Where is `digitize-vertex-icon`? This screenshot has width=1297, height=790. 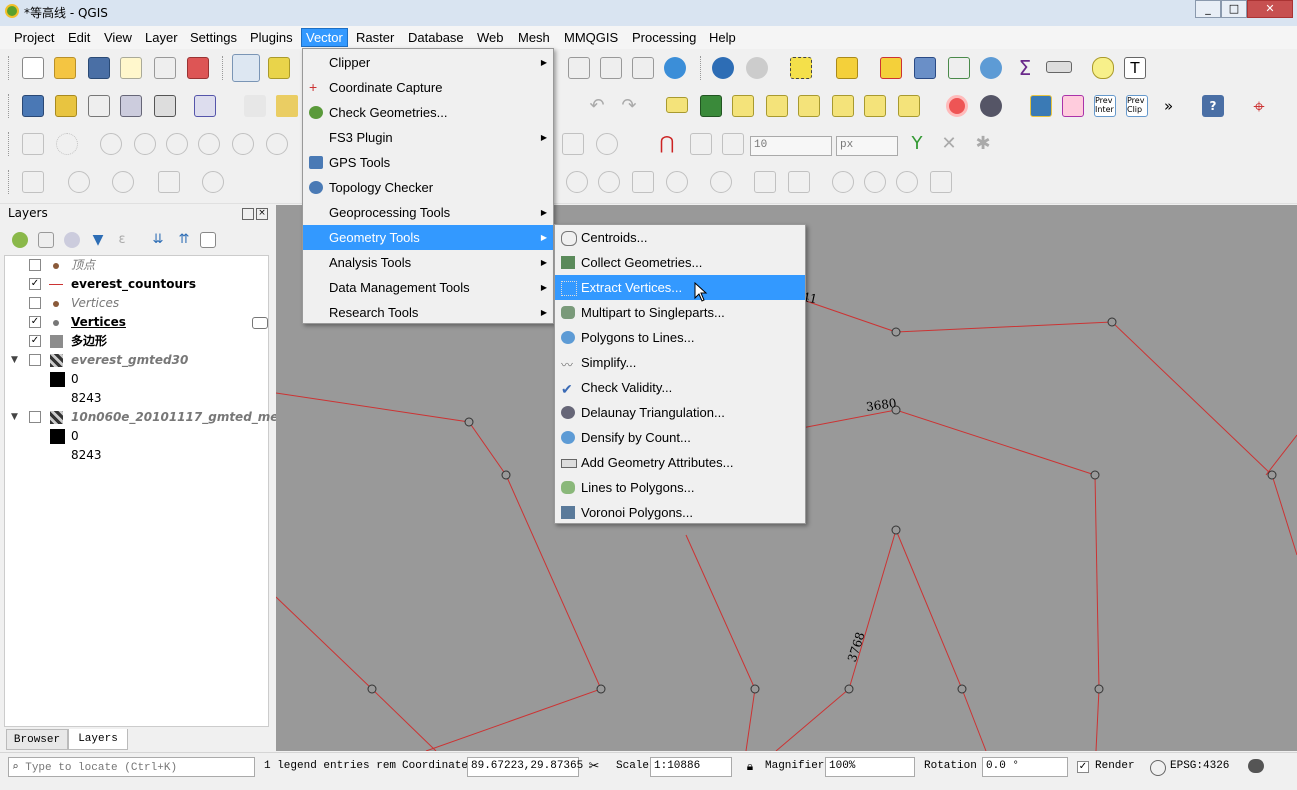
digitize-vertex-icon is located at coordinates (99, 106).